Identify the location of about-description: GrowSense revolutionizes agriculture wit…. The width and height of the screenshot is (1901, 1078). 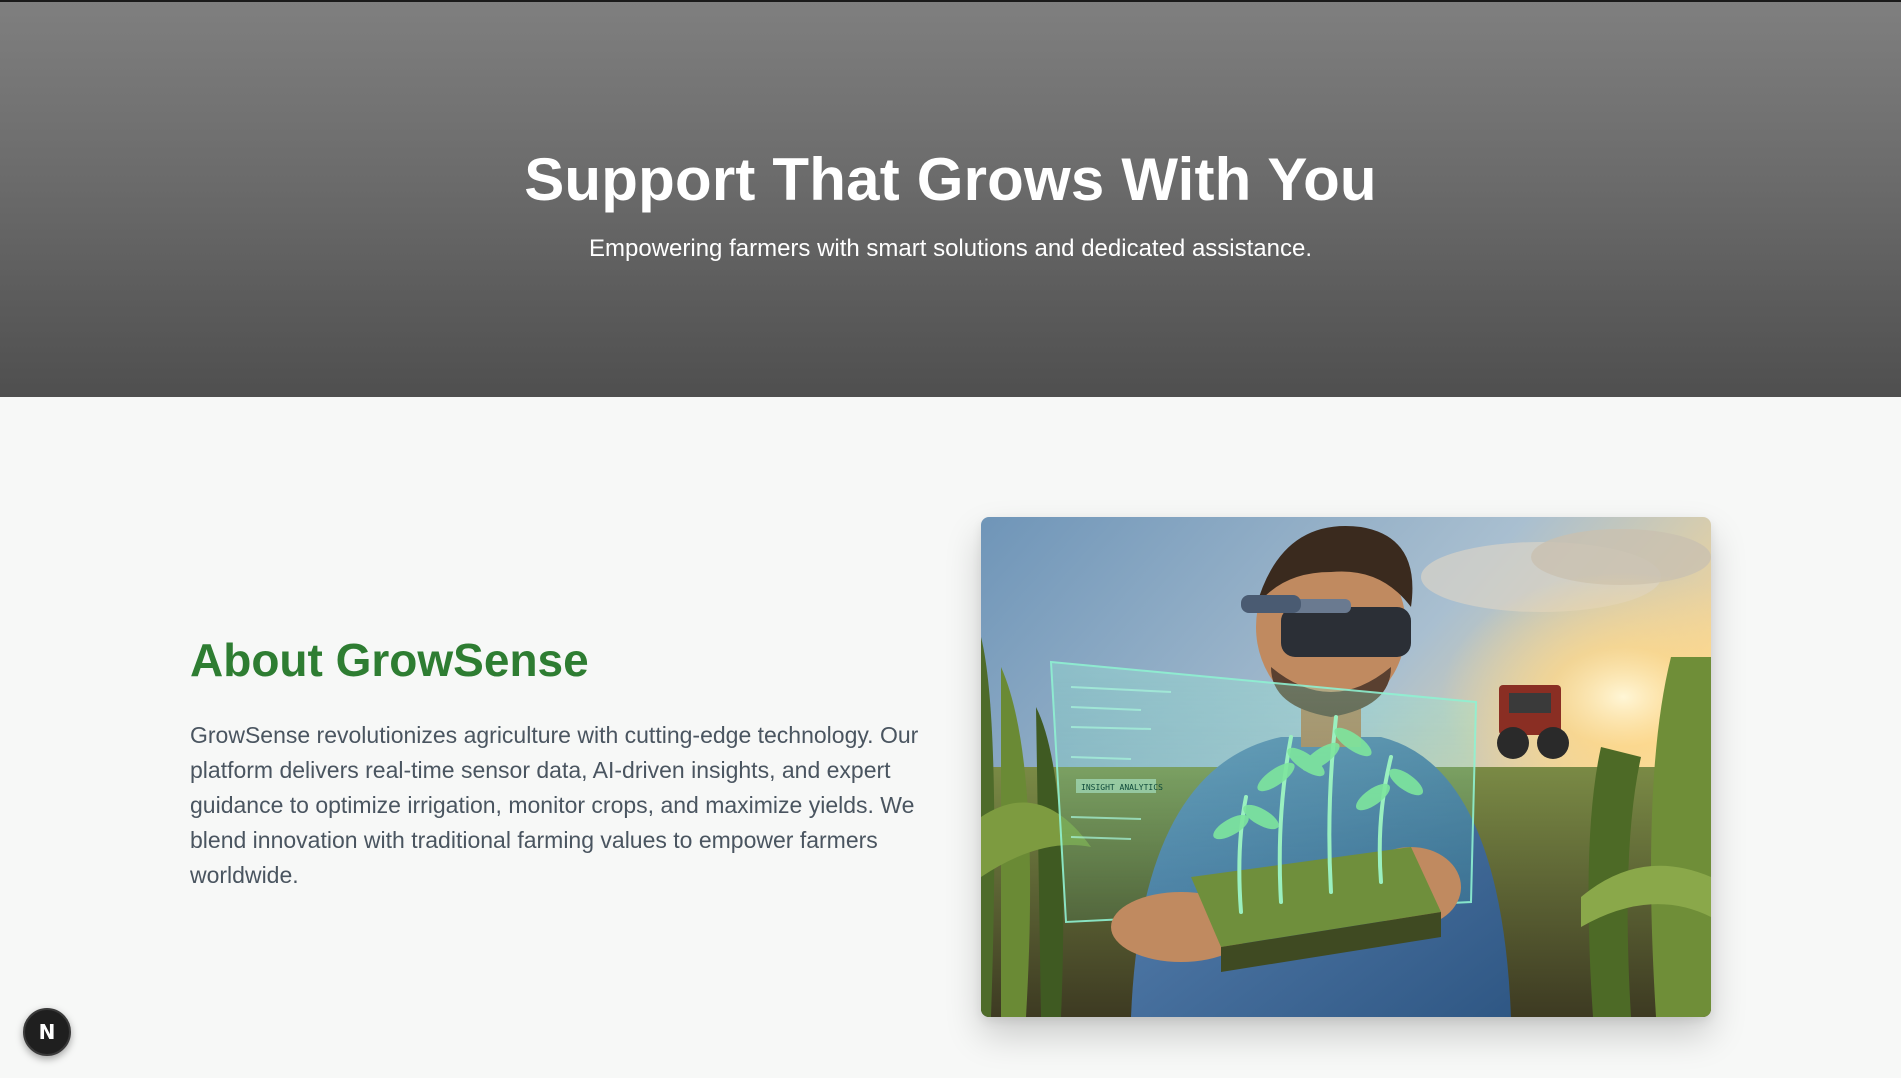
(554, 804).